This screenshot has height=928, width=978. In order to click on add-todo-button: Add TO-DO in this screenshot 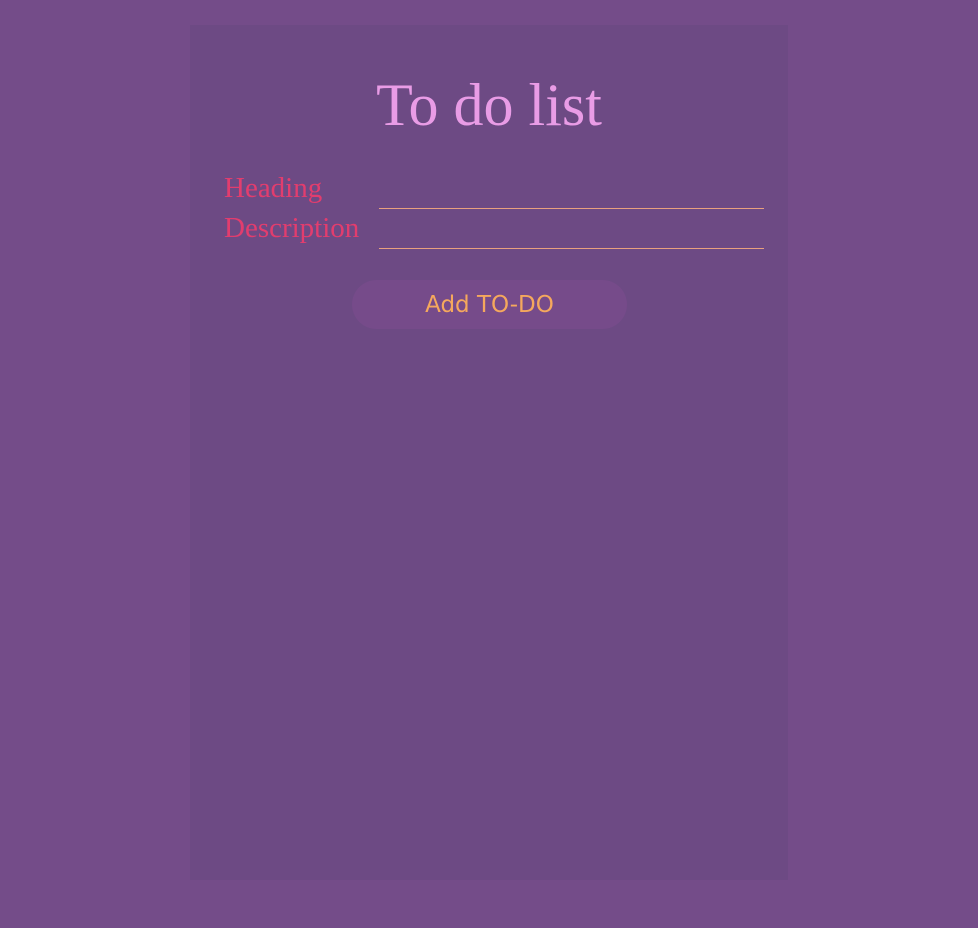, I will do `click(489, 304)`.